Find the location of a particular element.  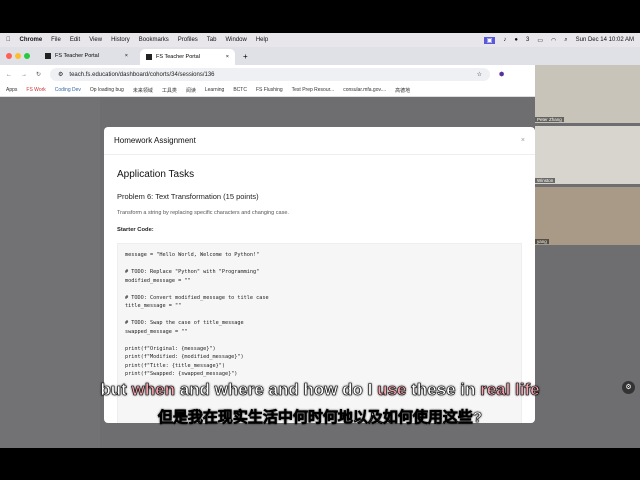

site-info-icon: ⚙ is located at coordinates (60, 74).